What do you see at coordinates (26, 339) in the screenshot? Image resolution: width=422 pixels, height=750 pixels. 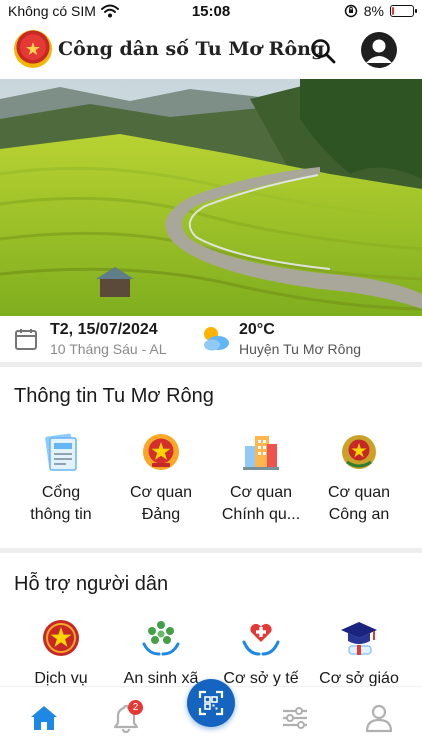 I see `calendar-icon` at bounding box center [26, 339].